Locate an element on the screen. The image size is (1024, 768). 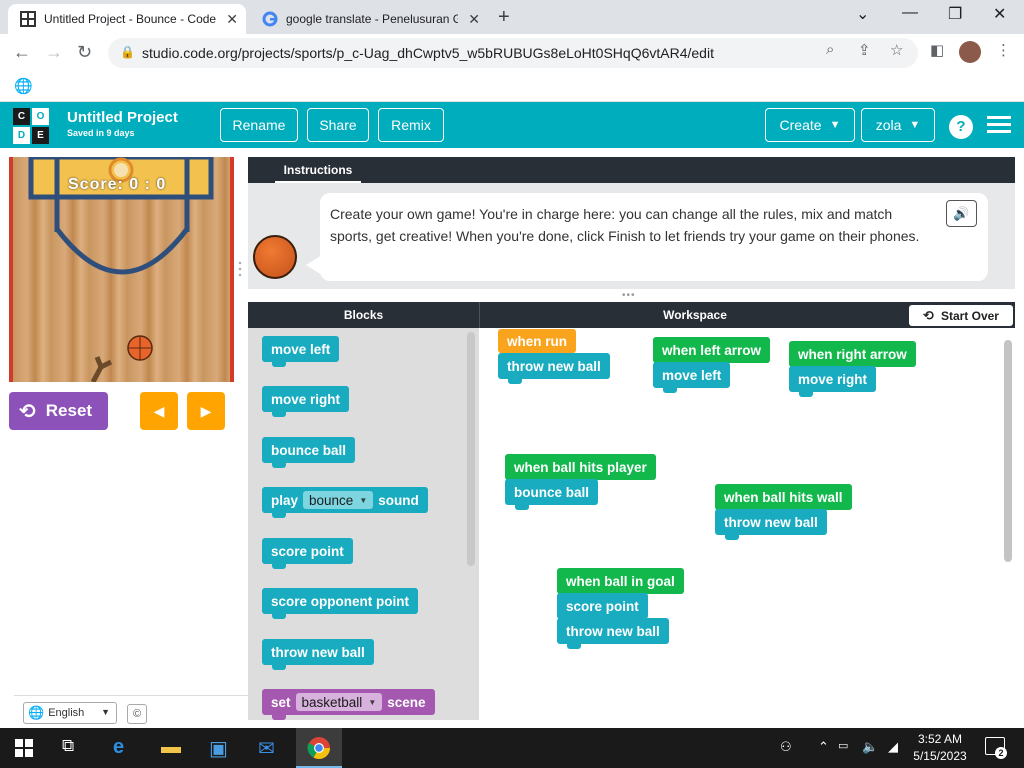
project-name: Untitled Project is located at coordinates (122, 117).